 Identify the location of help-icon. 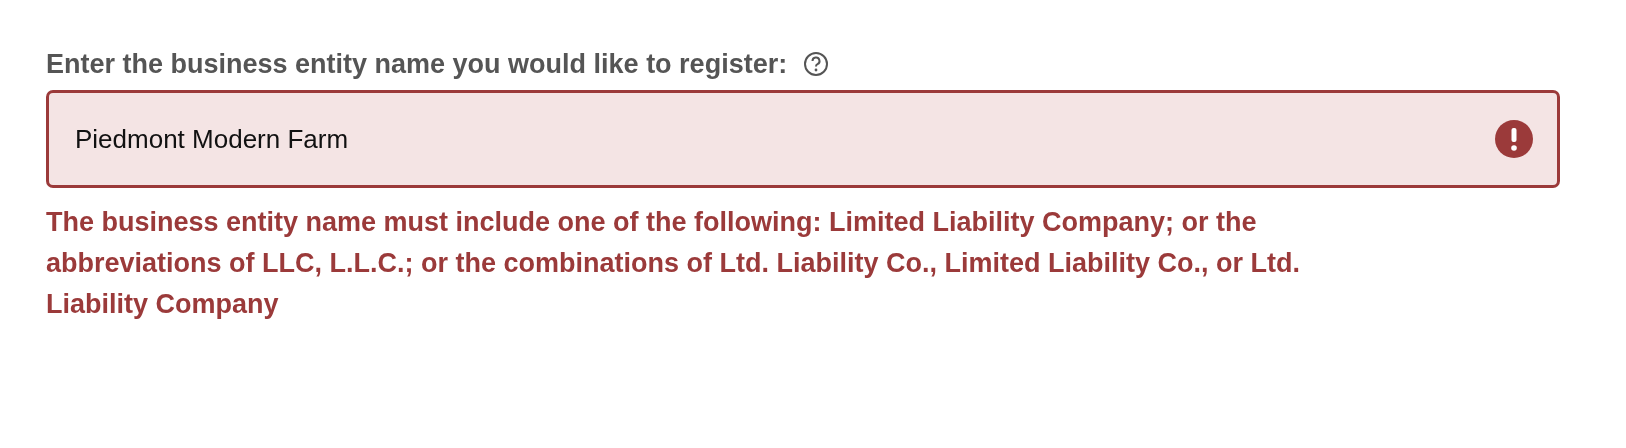
(816, 64).